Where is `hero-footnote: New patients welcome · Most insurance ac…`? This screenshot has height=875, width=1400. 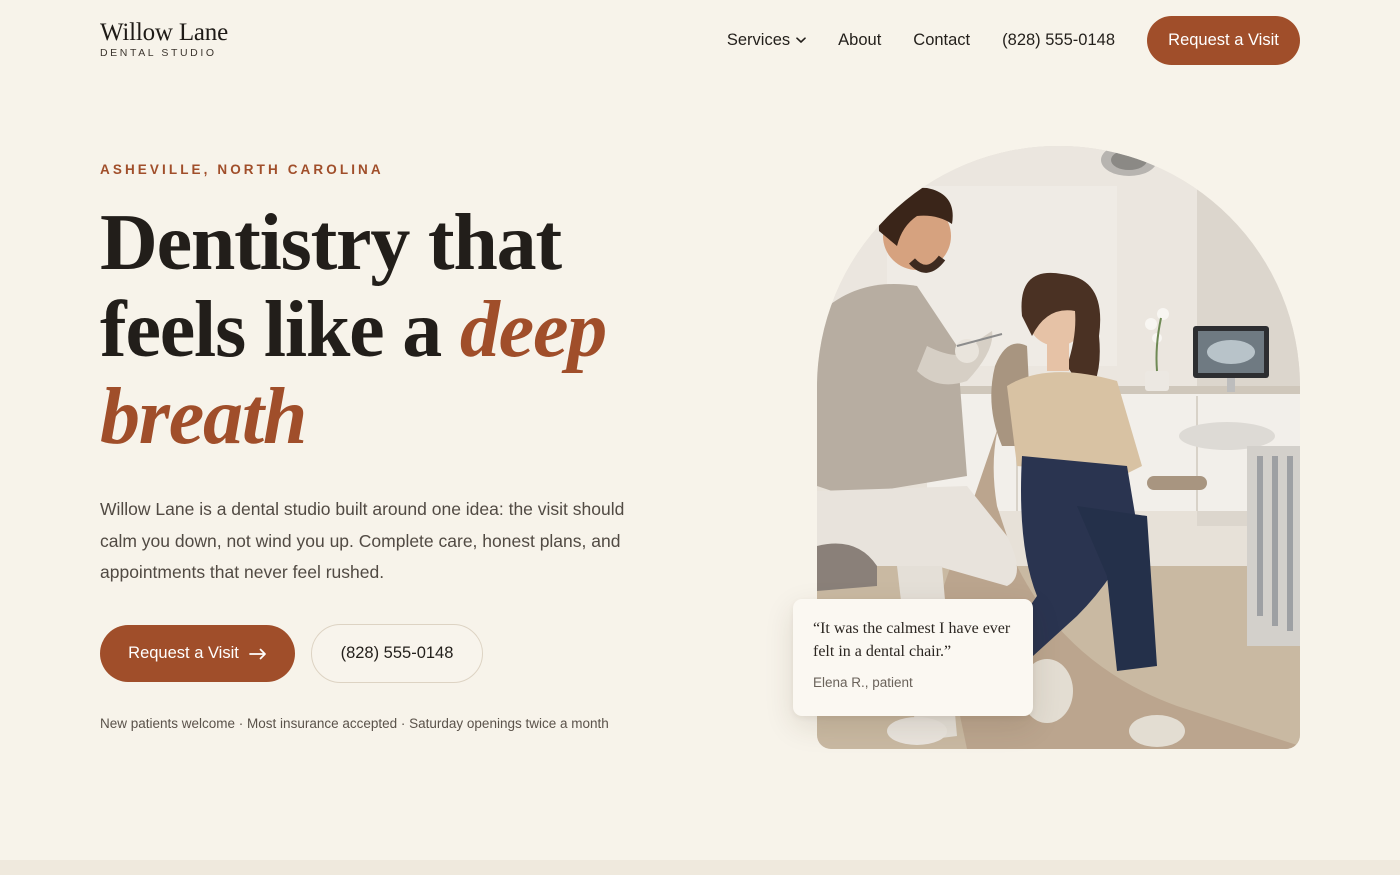
hero-footnote: New patients welcome · Most insurance ac… is located at coordinates (354, 723).